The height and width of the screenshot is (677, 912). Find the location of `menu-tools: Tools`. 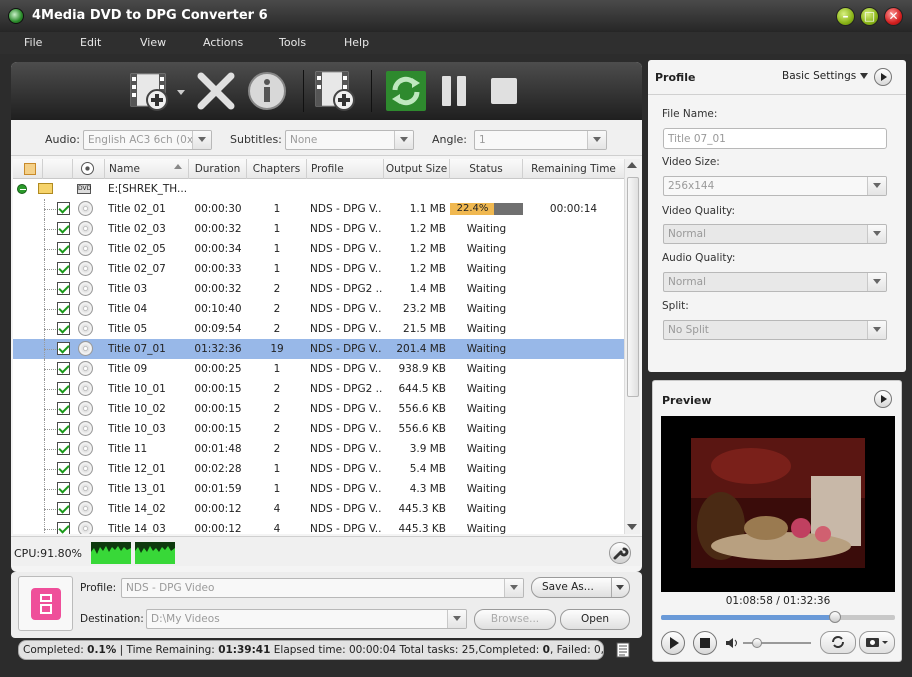

menu-tools: Tools is located at coordinates (292, 42).